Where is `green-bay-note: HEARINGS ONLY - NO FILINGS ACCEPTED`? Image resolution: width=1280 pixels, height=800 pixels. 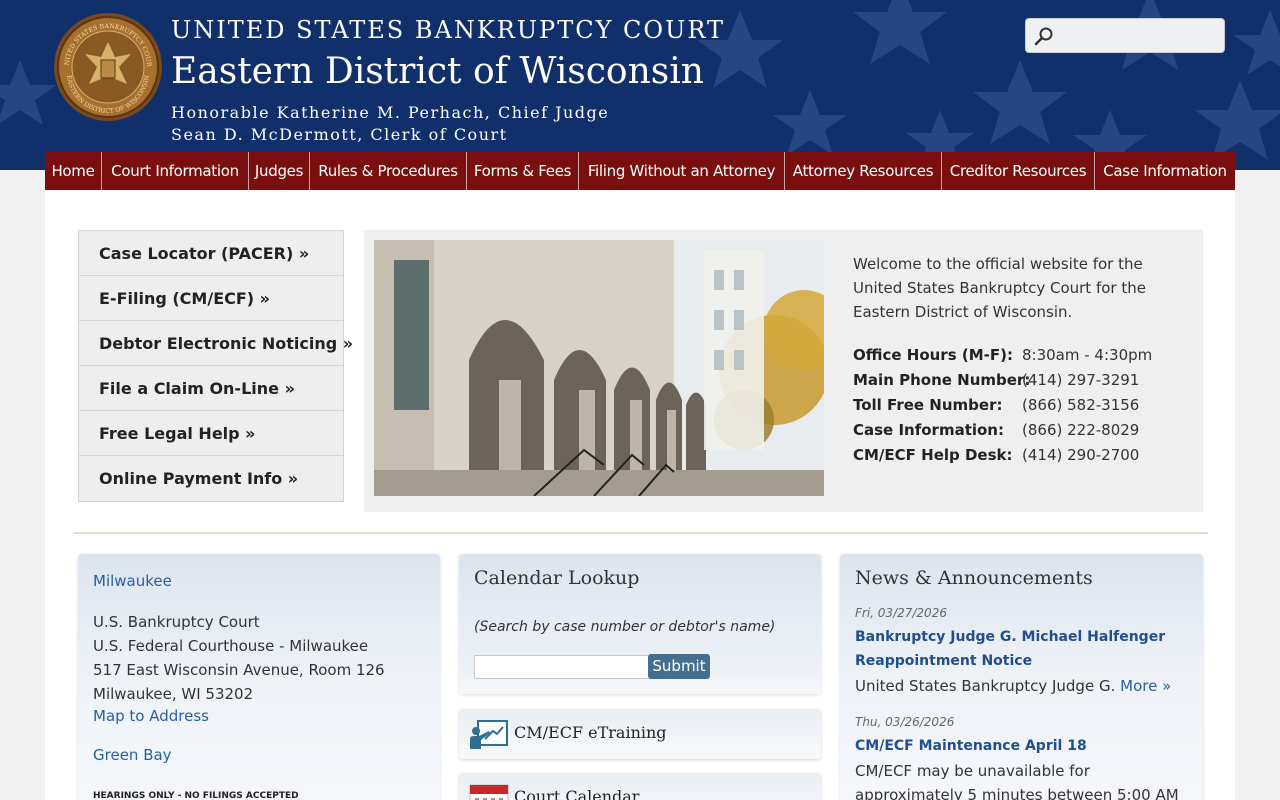
green-bay-note: HEARINGS ONLY - NO FILINGS ACCEPTED is located at coordinates (196, 795).